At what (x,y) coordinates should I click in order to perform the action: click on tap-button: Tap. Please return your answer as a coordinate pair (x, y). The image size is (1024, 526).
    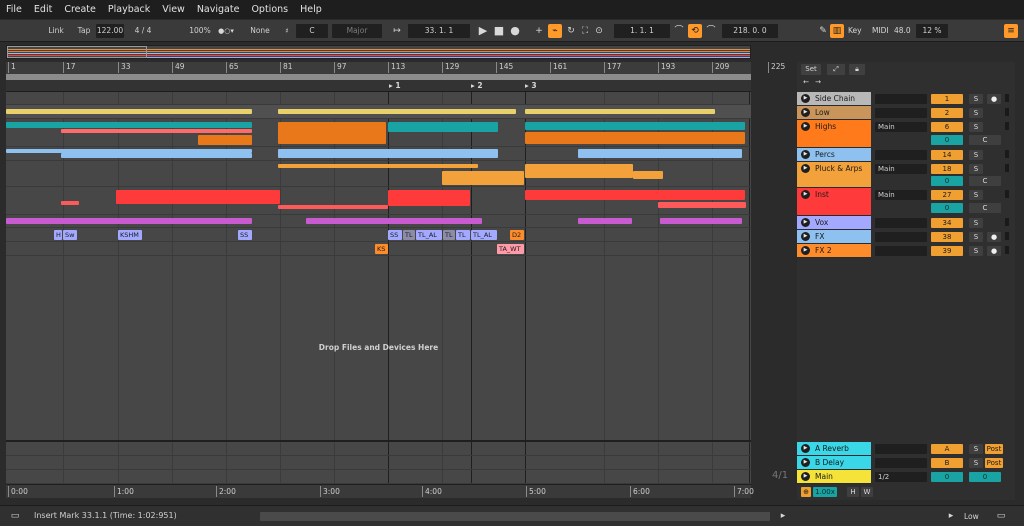
    Looking at the image, I should click on (84, 31).